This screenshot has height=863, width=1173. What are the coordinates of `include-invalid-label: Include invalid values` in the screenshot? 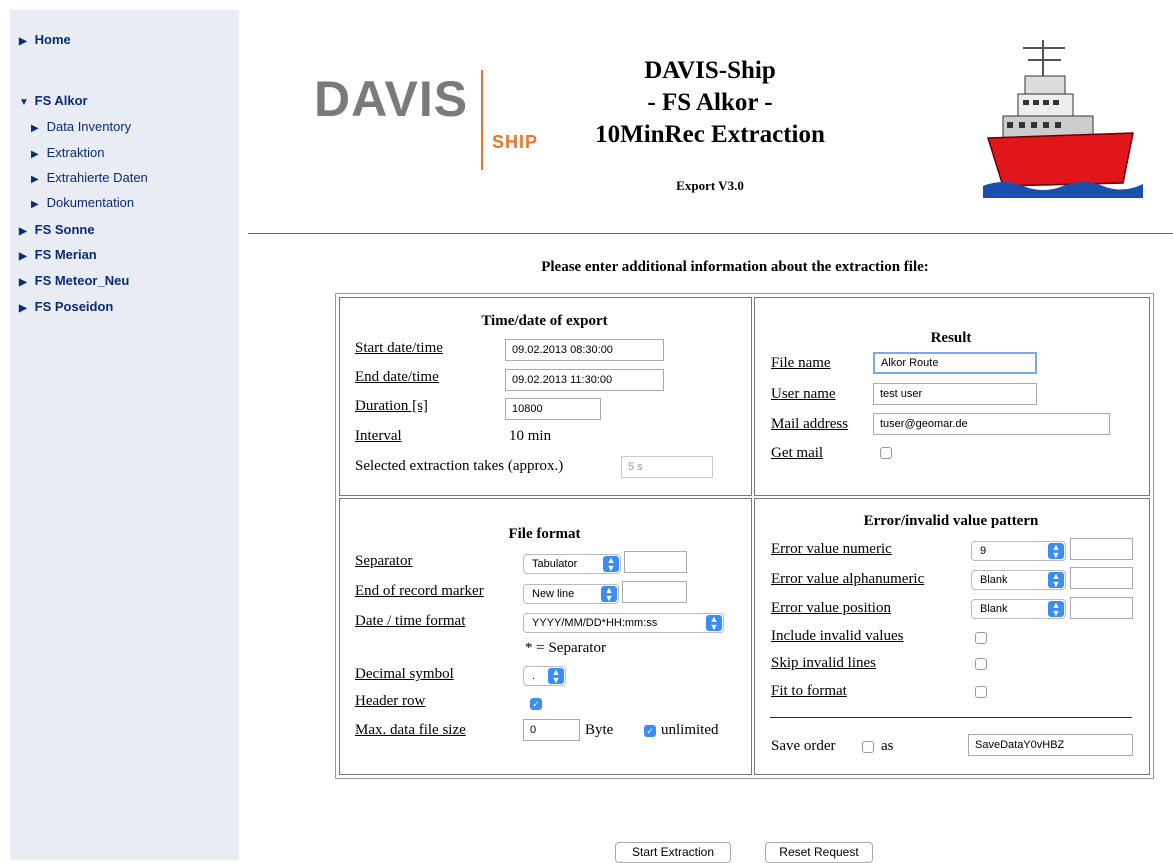 It's located at (837, 636).